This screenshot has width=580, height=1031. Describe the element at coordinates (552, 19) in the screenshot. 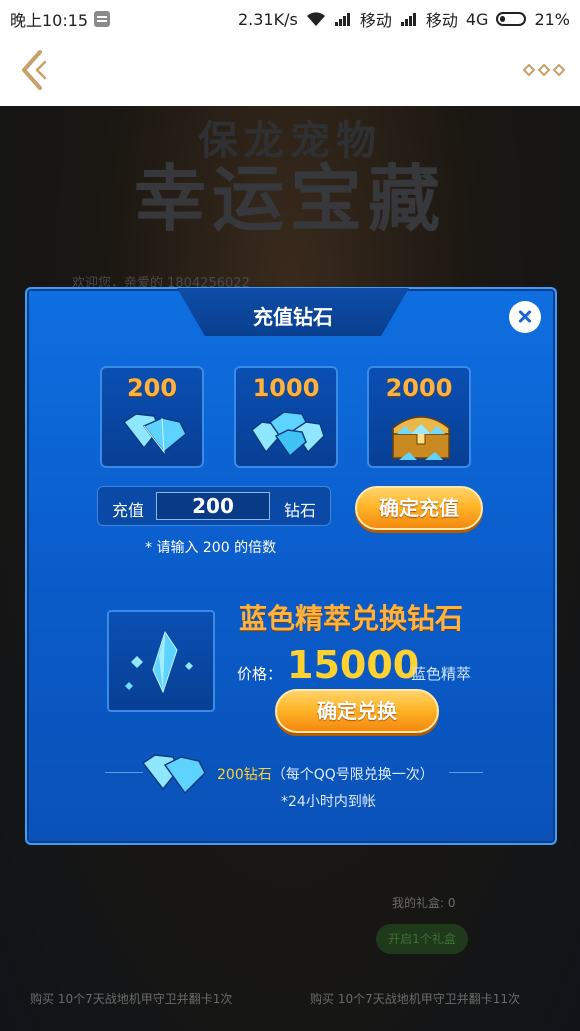

I see `battery-level: 21%` at that location.